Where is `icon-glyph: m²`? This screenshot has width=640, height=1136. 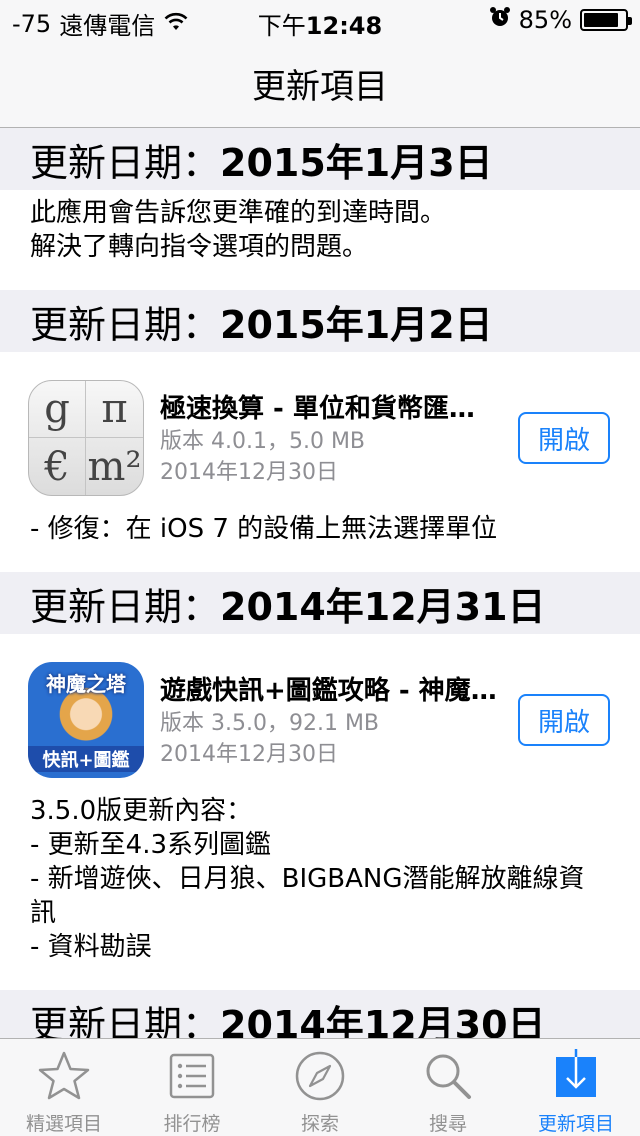 icon-glyph: m² is located at coordinates (114, 466).